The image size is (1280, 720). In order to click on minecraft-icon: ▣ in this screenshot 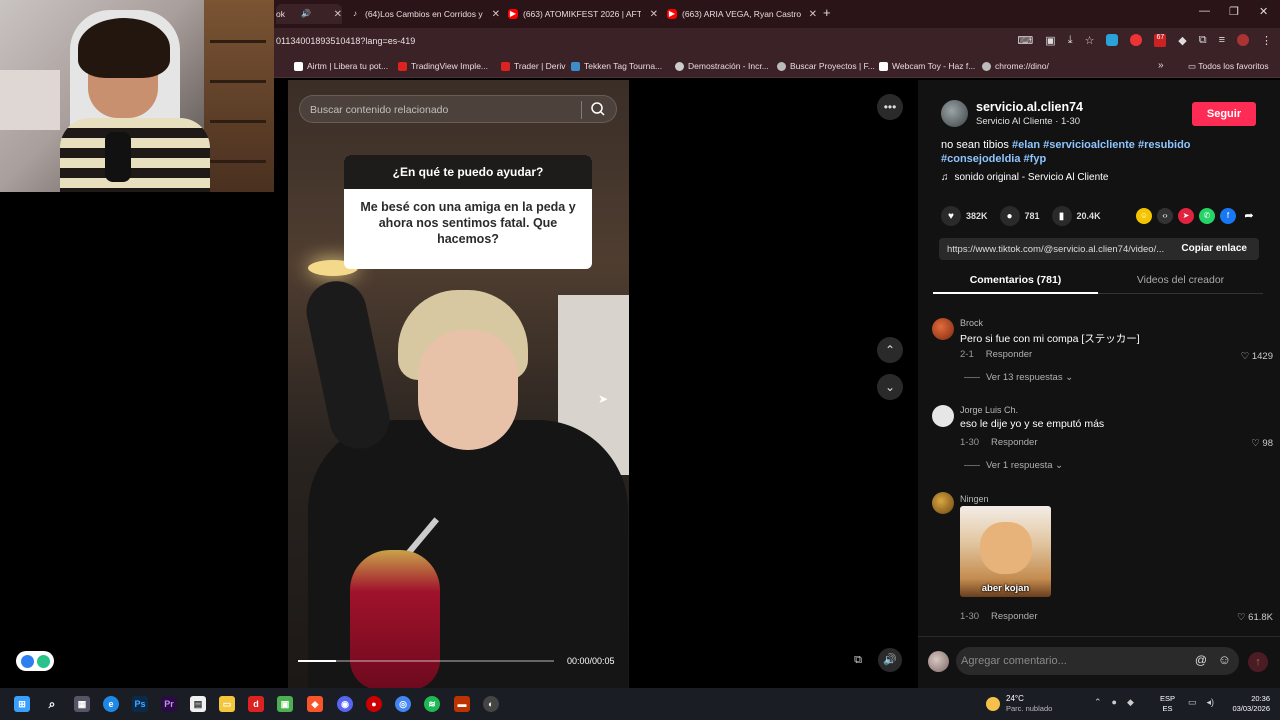, I will do `click(285, 704)`.